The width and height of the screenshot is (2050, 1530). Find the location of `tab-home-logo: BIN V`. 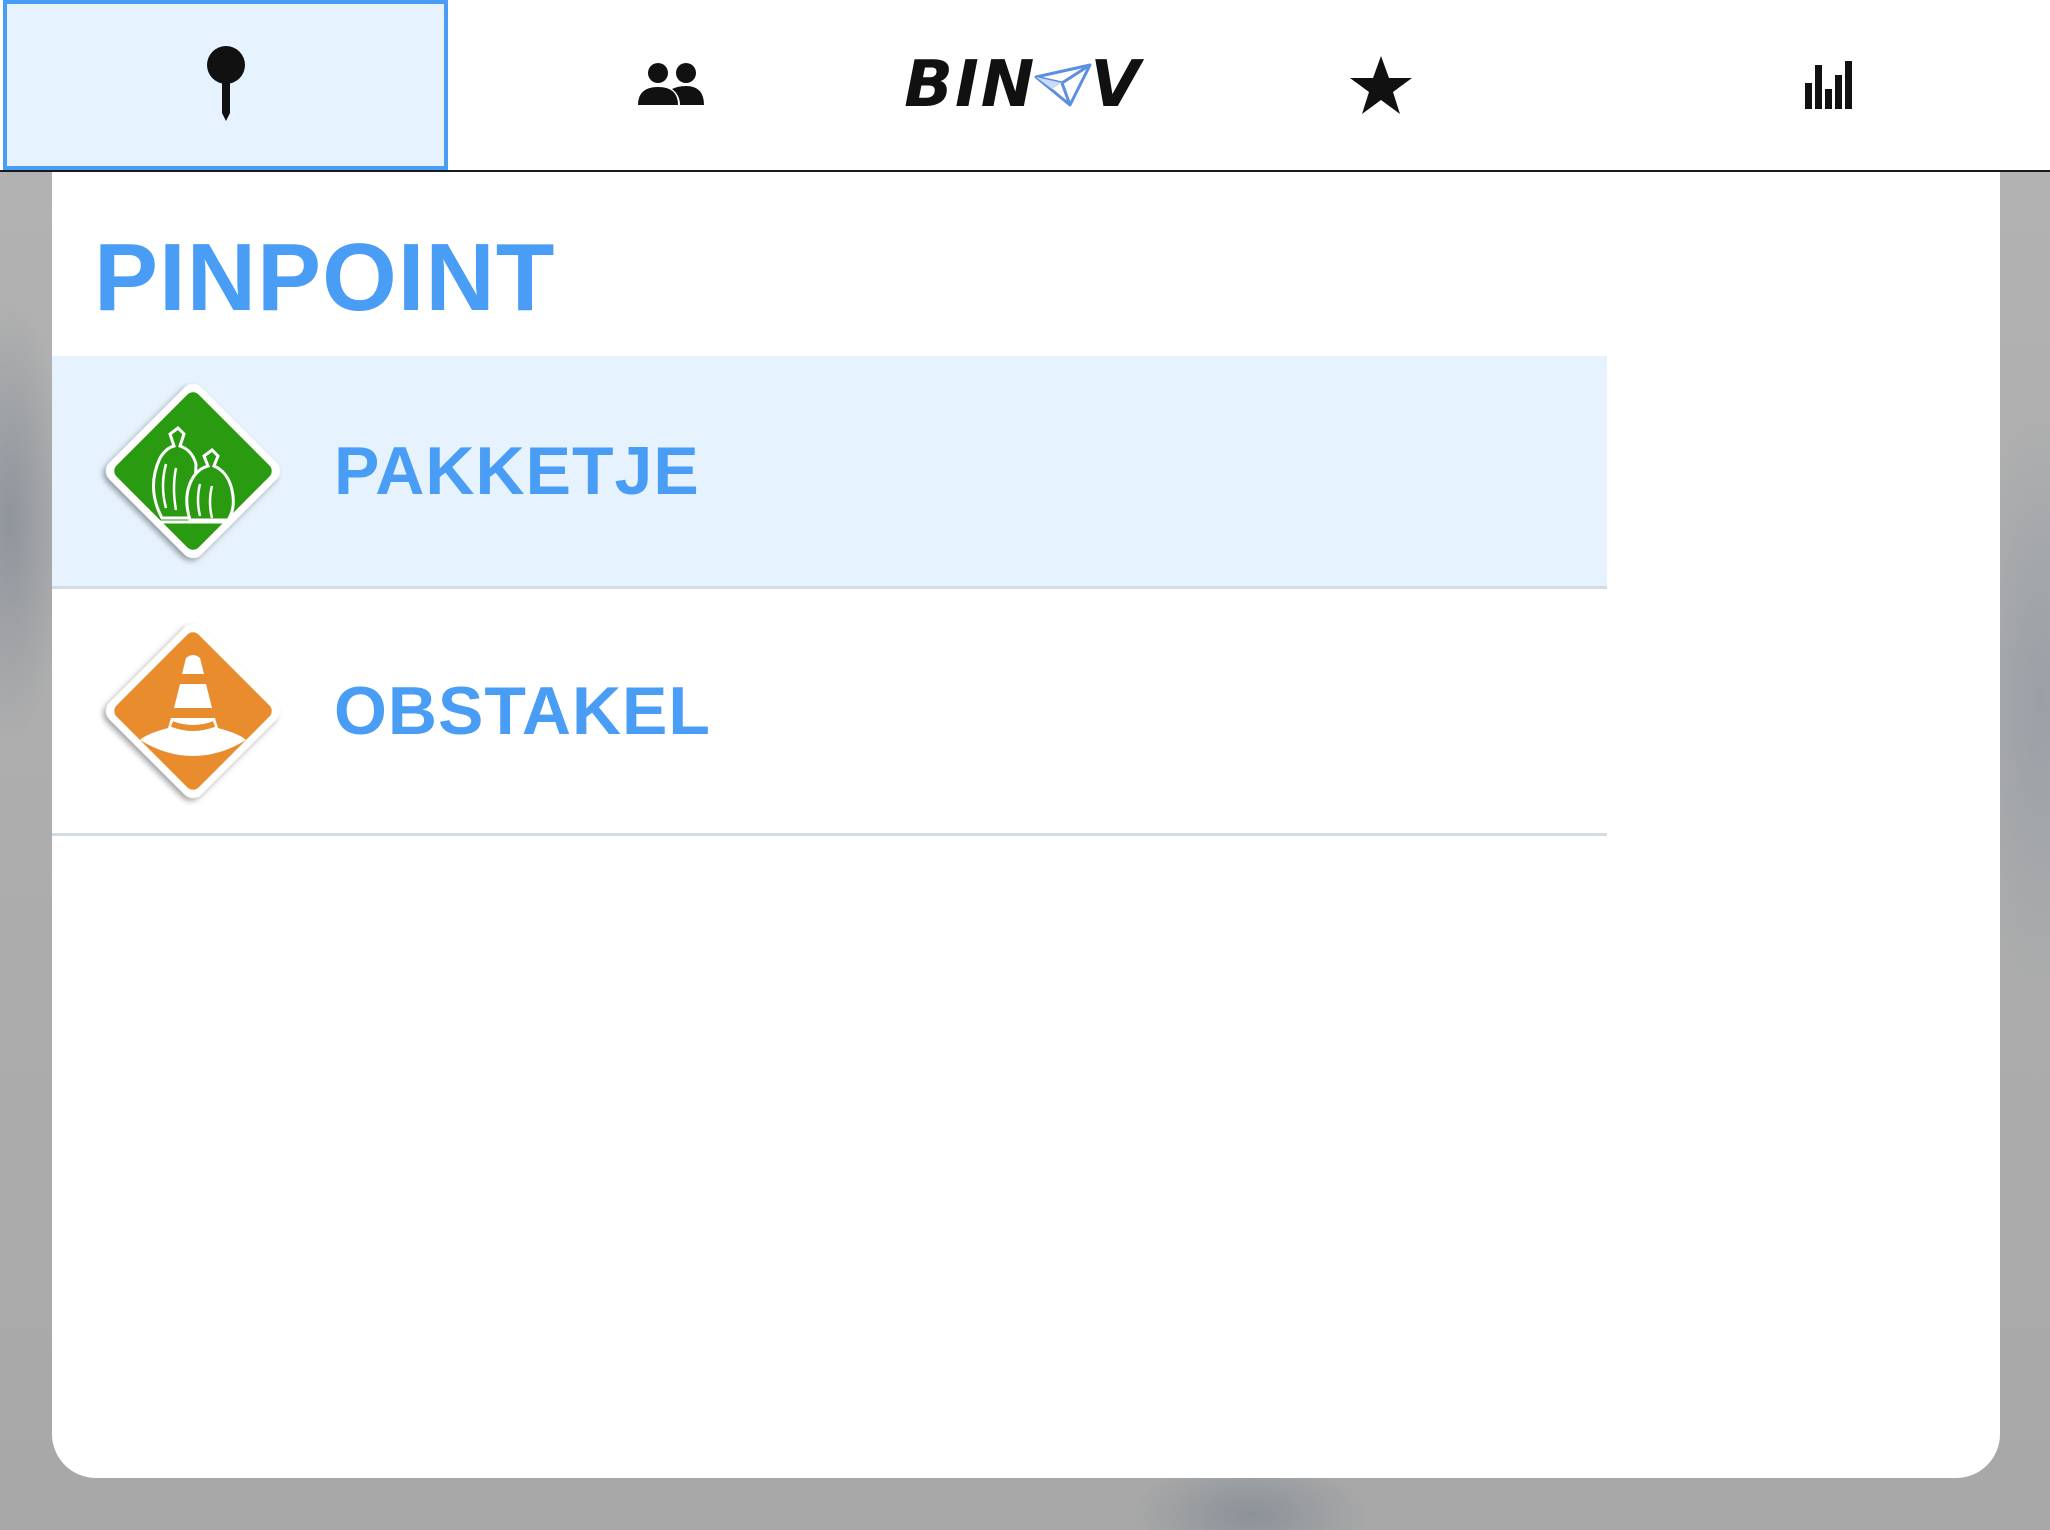

tab-home-logo: BIN V is located at coordinates (1023, 85).